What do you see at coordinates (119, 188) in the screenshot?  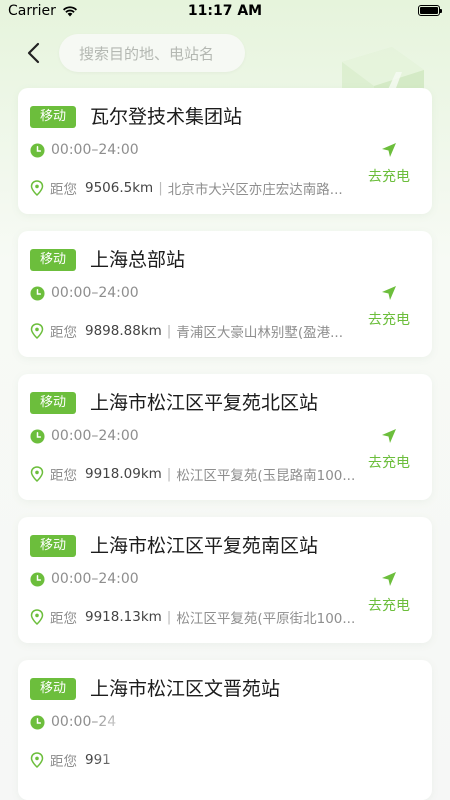 I see `distance-value: 9506.5km` at bounding box center [119, 188].